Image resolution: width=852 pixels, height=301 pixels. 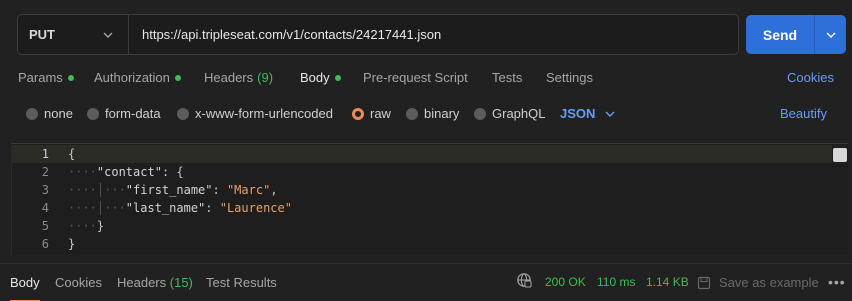 What do you see at coordinates (780, 34) in the screenshot?
I see `send-button: Send` at bounding box center [780, 34].